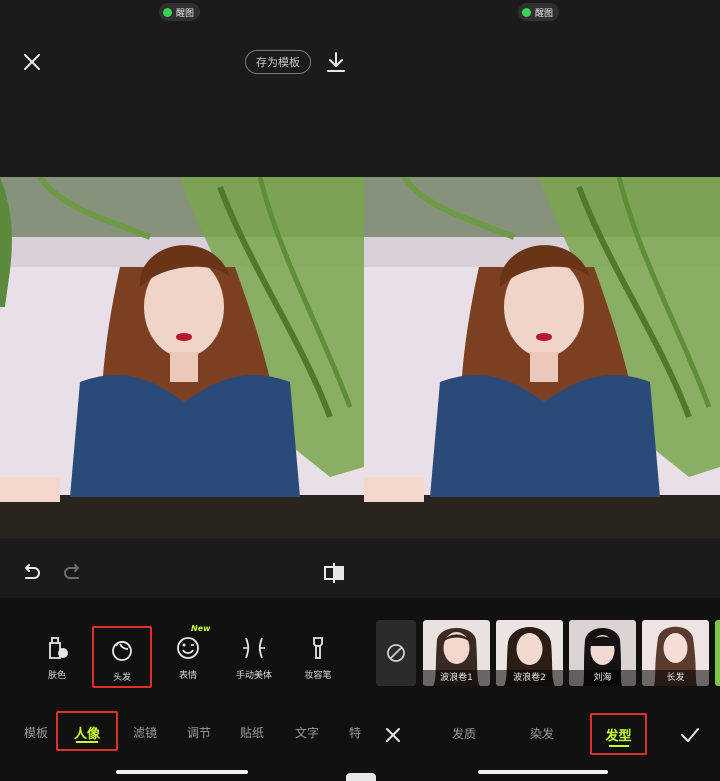  What do you see at coordinates (675, 678) in the screenshot?
I see `hairstyle-label: 长发` at bounding box center [675, 678].